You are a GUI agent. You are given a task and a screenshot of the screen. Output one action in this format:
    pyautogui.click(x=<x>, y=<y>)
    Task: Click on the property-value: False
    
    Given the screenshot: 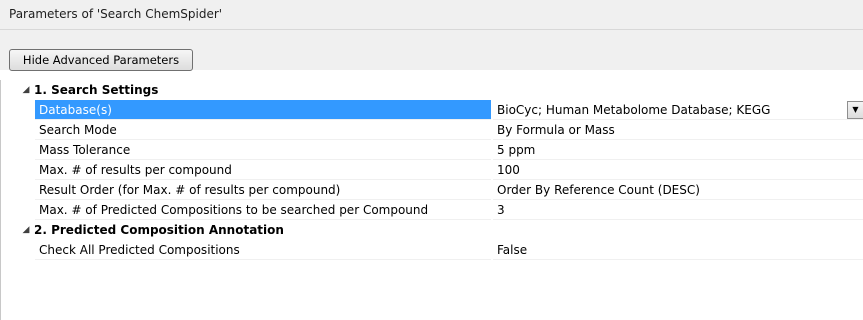 What is the action you would take?
    pyautogui.click(x=678, y=250)
    